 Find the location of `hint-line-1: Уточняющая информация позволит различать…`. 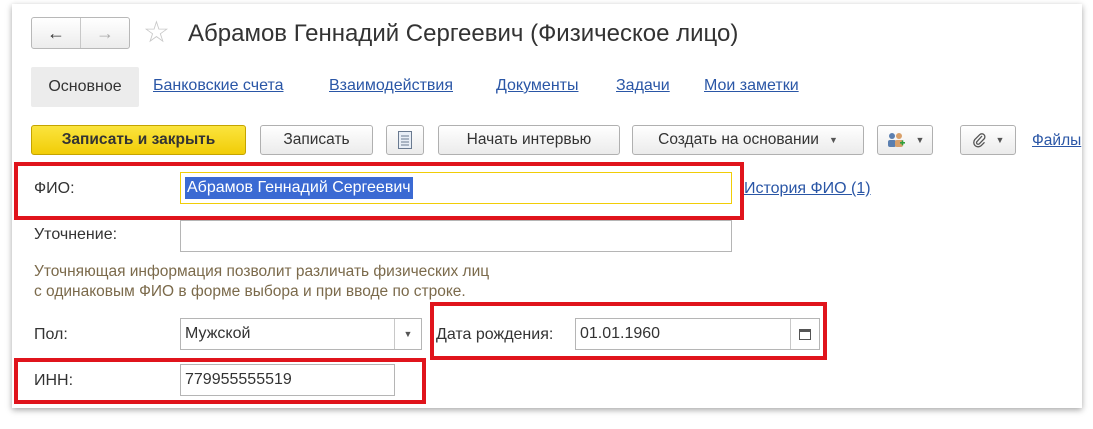

hint-line-1: Уточняющая информация позволит различать… is located at coordinates (262, 271).